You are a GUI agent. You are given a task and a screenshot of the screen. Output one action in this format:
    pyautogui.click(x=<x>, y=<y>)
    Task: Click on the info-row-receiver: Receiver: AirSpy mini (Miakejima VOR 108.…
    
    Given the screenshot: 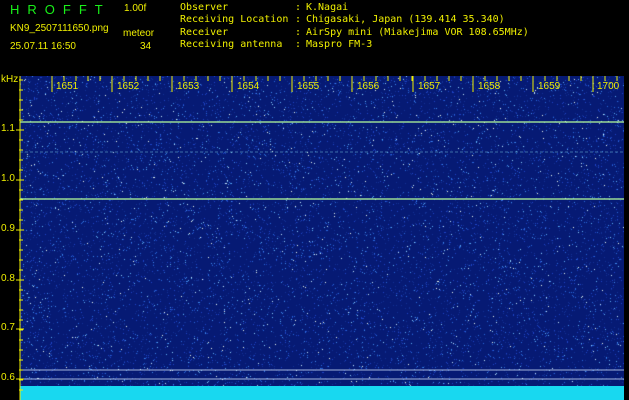 What is the action you would take?
    pyautogui.click(x=354, y=33)
    